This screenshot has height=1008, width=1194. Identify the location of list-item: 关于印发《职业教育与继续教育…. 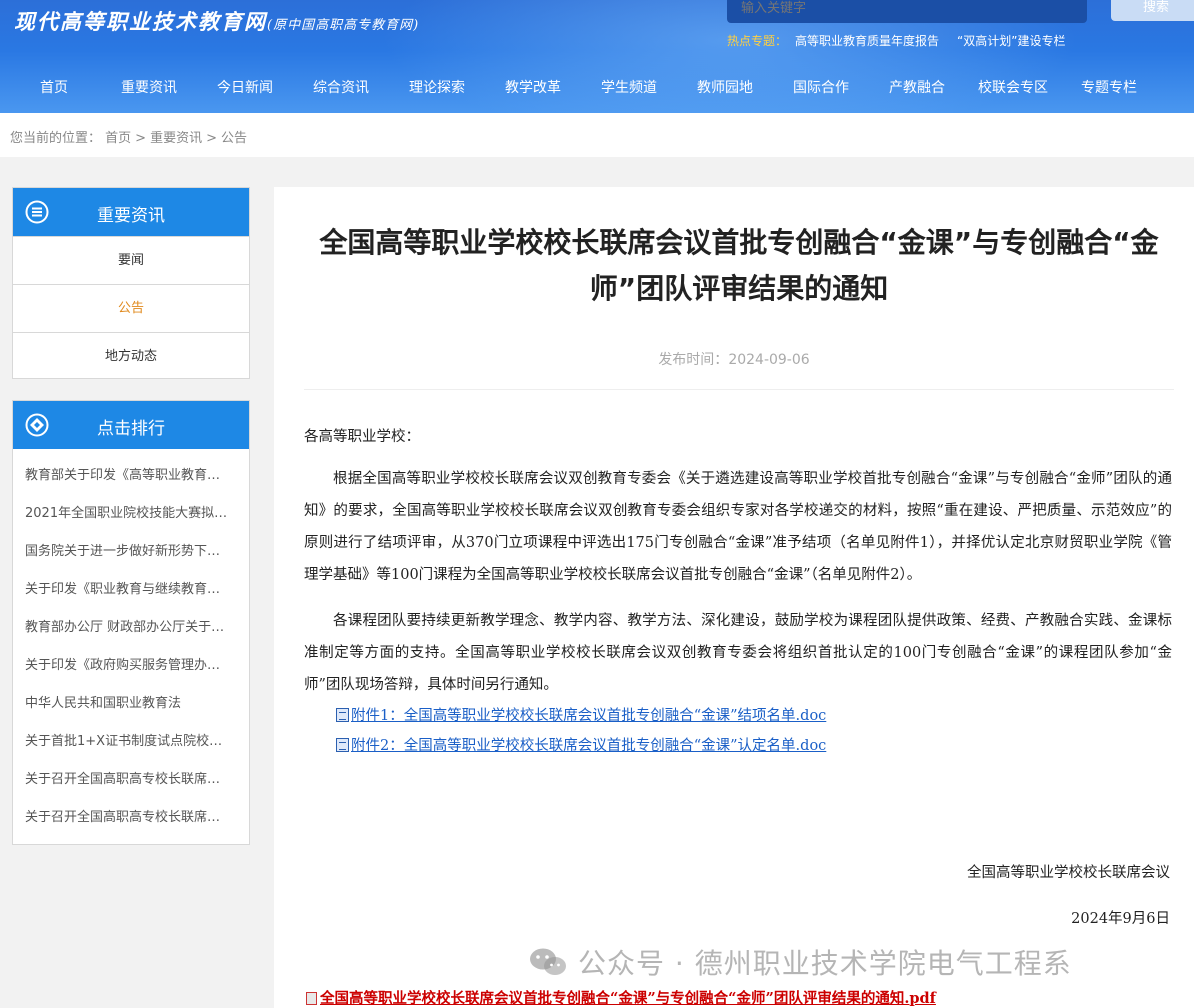
(127, 592).